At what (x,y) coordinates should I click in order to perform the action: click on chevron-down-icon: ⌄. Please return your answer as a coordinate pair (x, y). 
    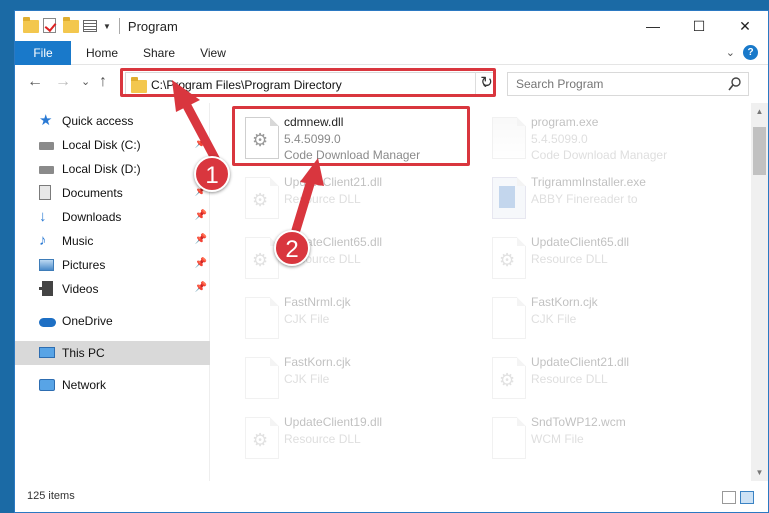
    Looking at the image, I should click on (730, 52).